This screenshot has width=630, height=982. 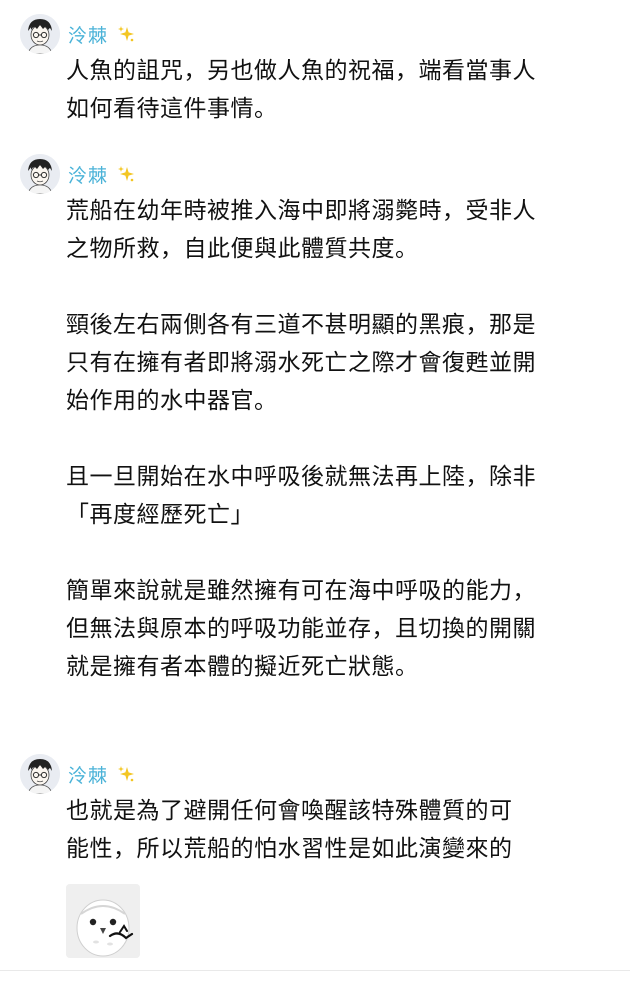 I want to click on text-line: 如何看待這件事情。, so click(x=172, y=109).